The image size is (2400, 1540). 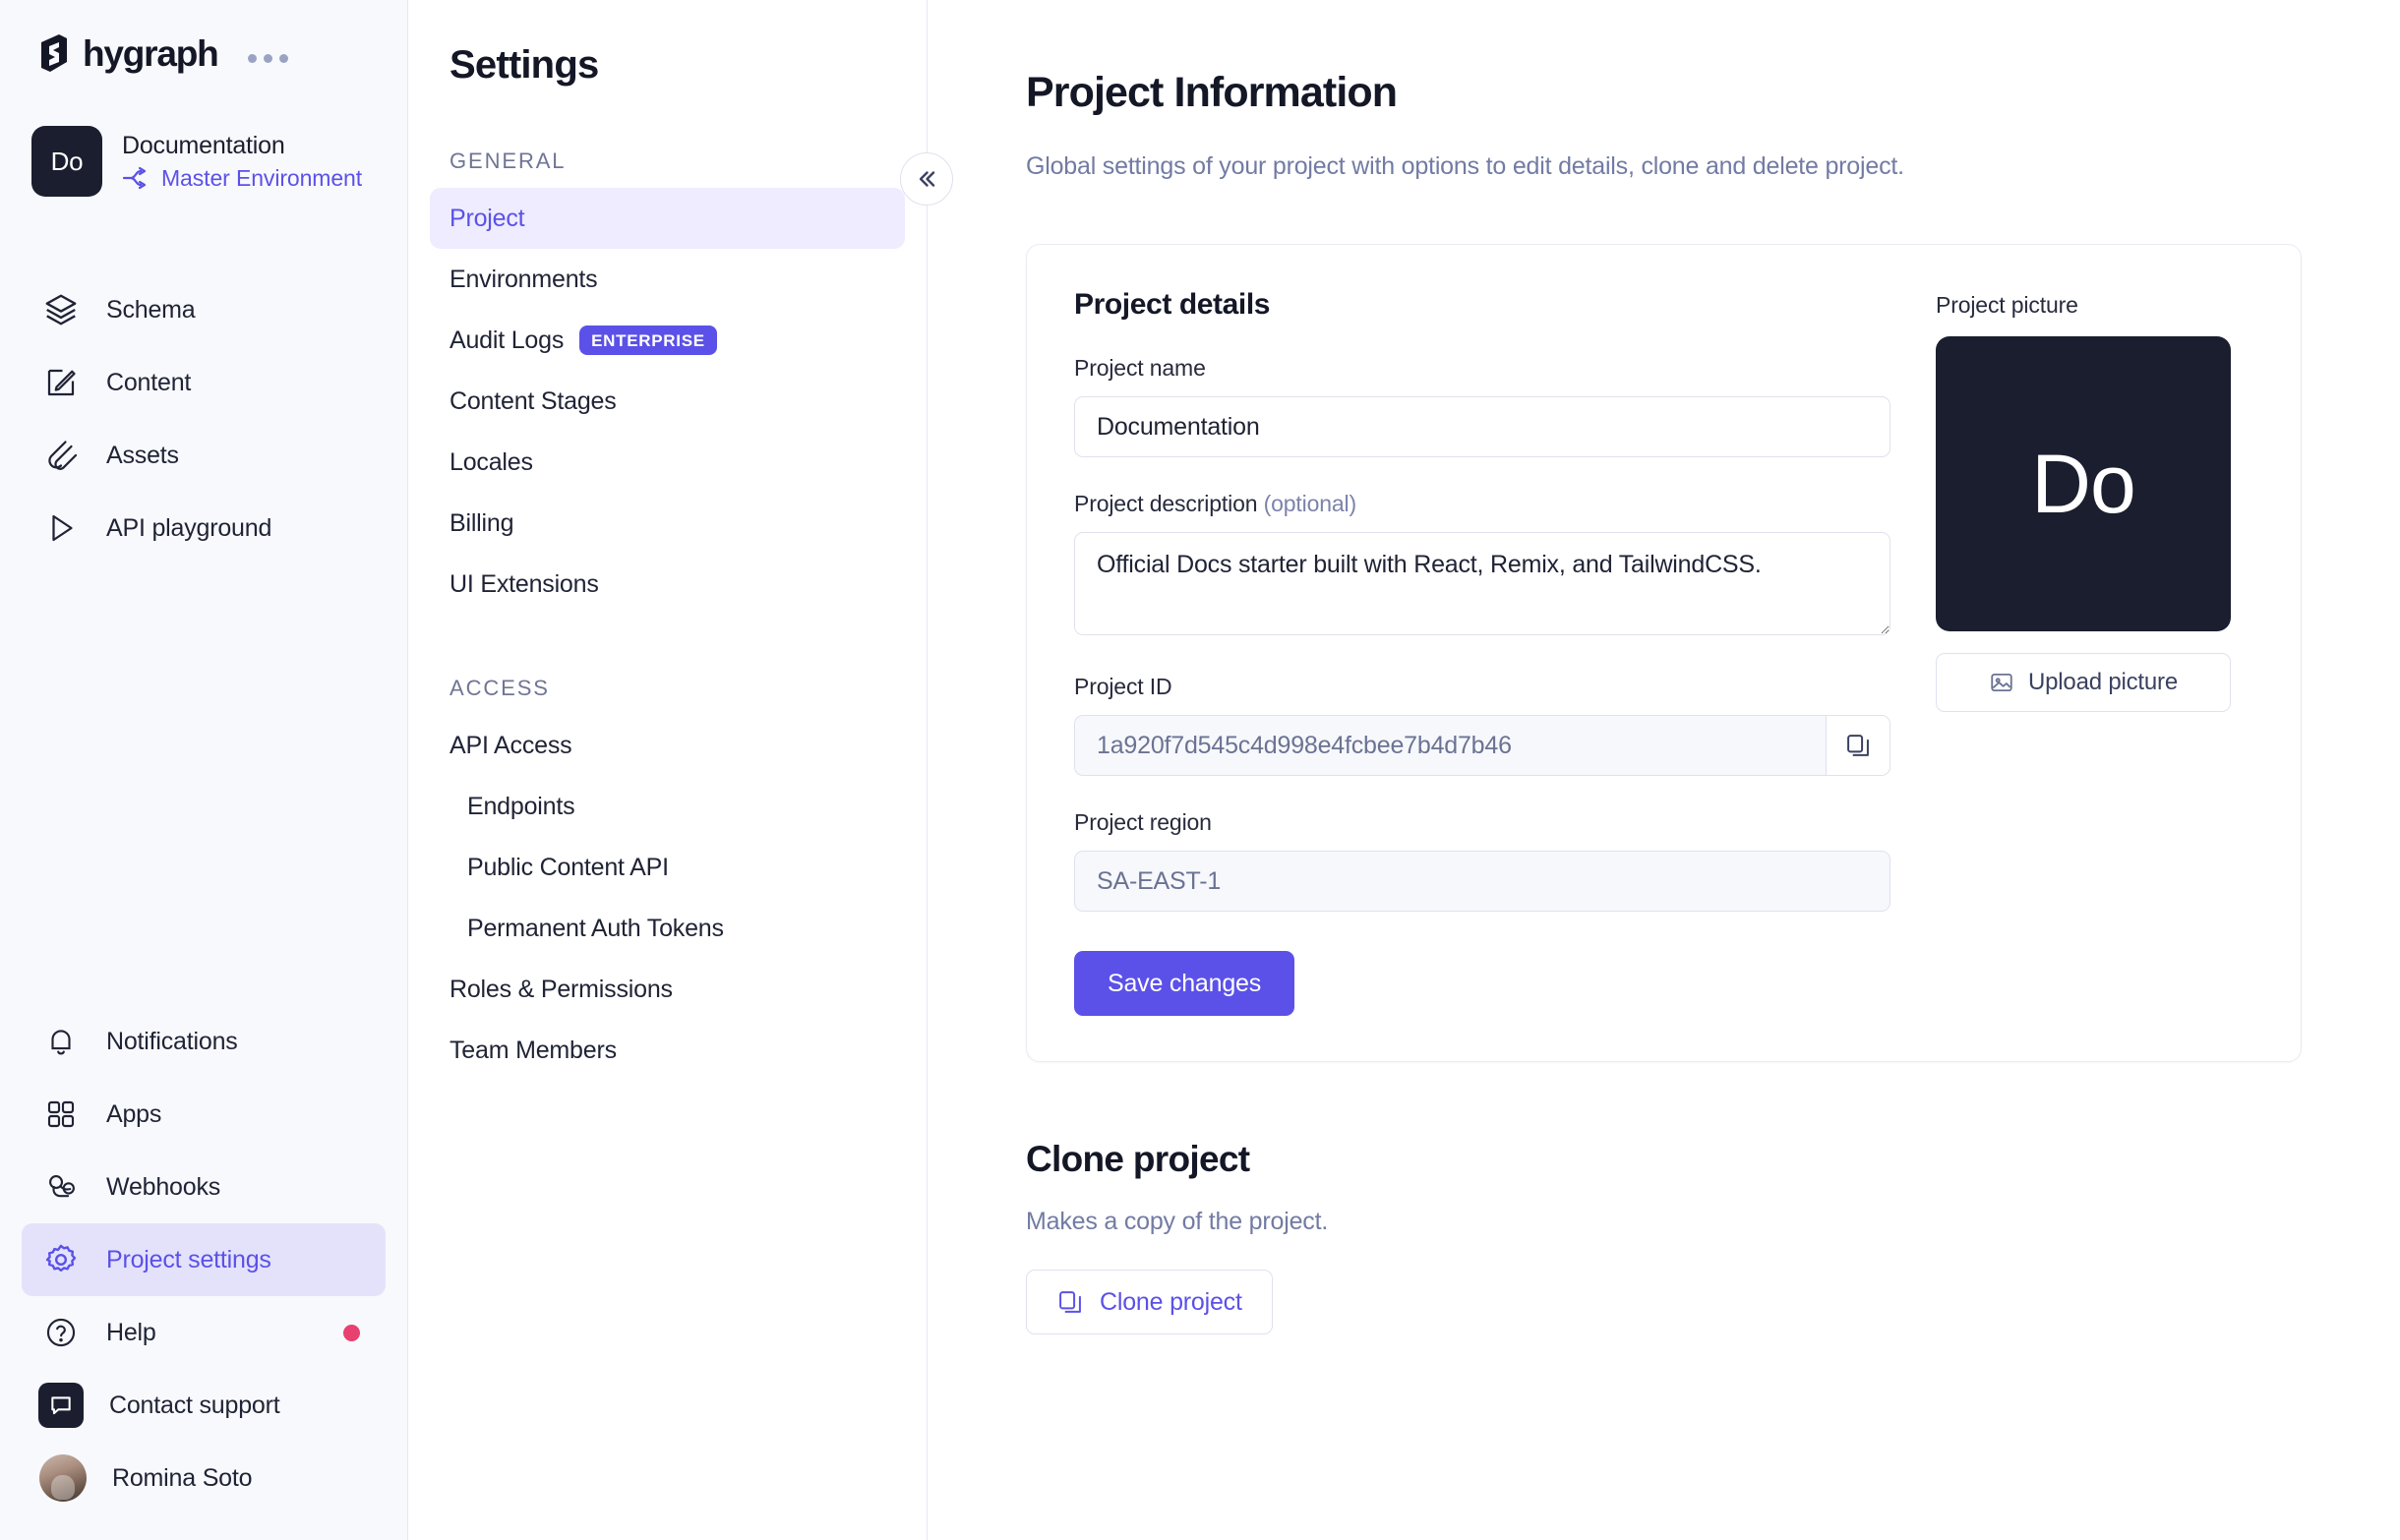 I want to click on settings-item-label: Project, so click(x=487, y=218).